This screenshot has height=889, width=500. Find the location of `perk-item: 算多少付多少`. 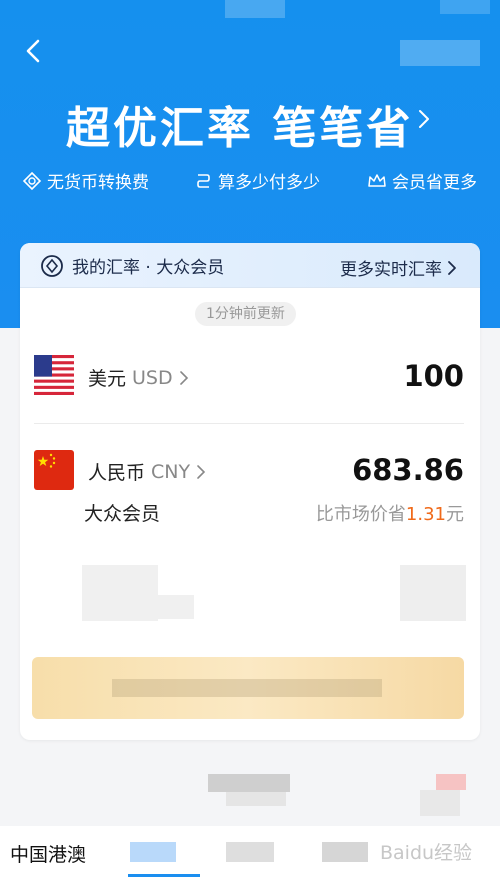

perk-item: 算多少付多少 is located at coordinates (256, 180).